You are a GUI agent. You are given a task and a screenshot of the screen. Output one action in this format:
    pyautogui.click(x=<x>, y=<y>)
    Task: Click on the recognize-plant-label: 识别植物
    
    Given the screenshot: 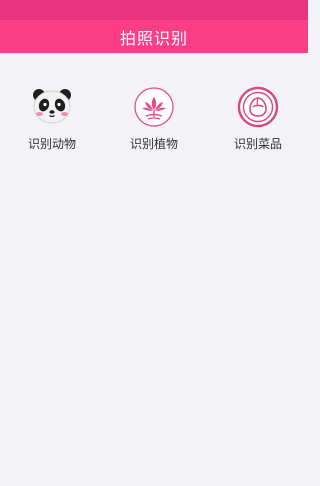 What is the action you would take?
    pyautogui.click(x=153, y=144)
    